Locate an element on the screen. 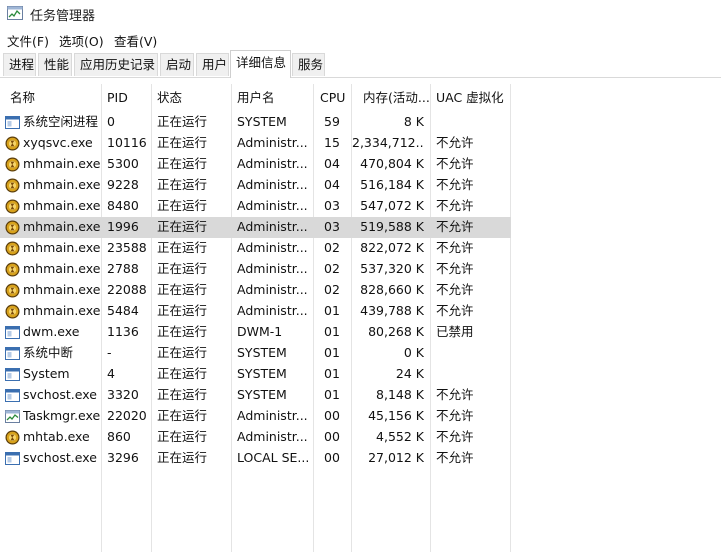  column-header-name: 名称 is located at coordinates (22, 98).